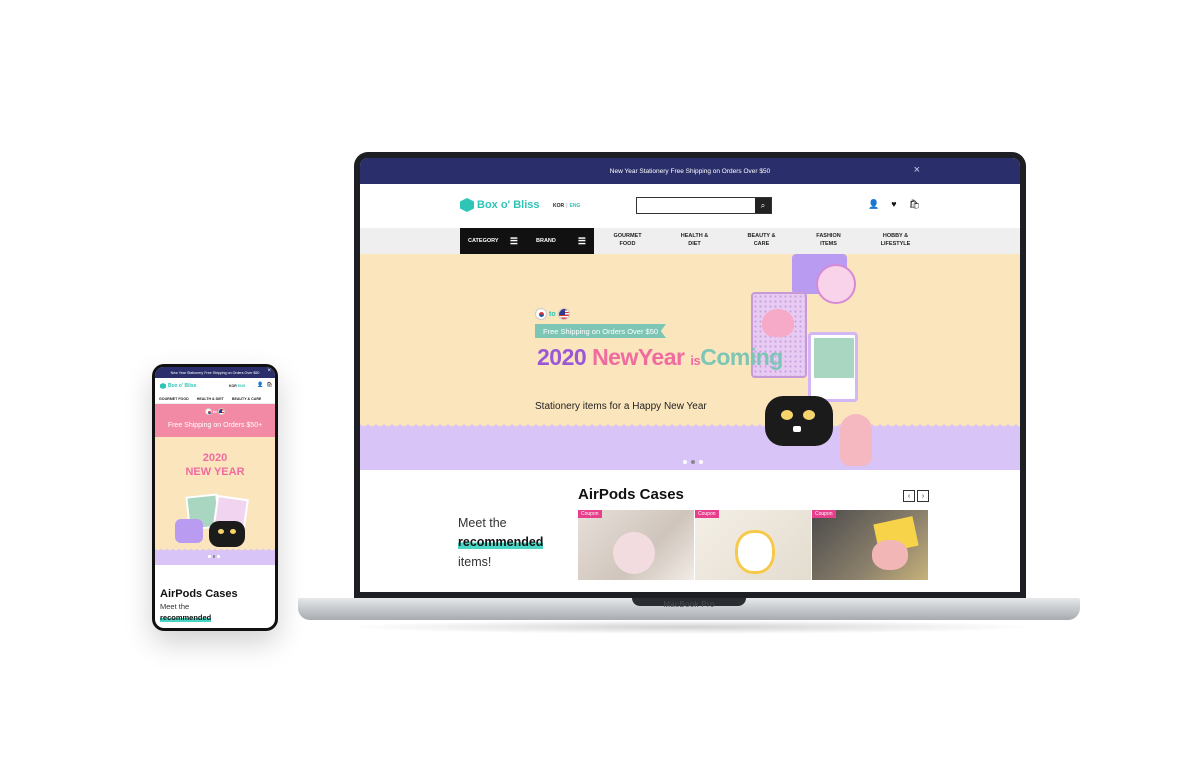 The image size is (1200, 778). What do you see at coordinates (638, 357) in the screenshot?
I see `headline-new-year: NewYear` at bounding box center [638, 357].